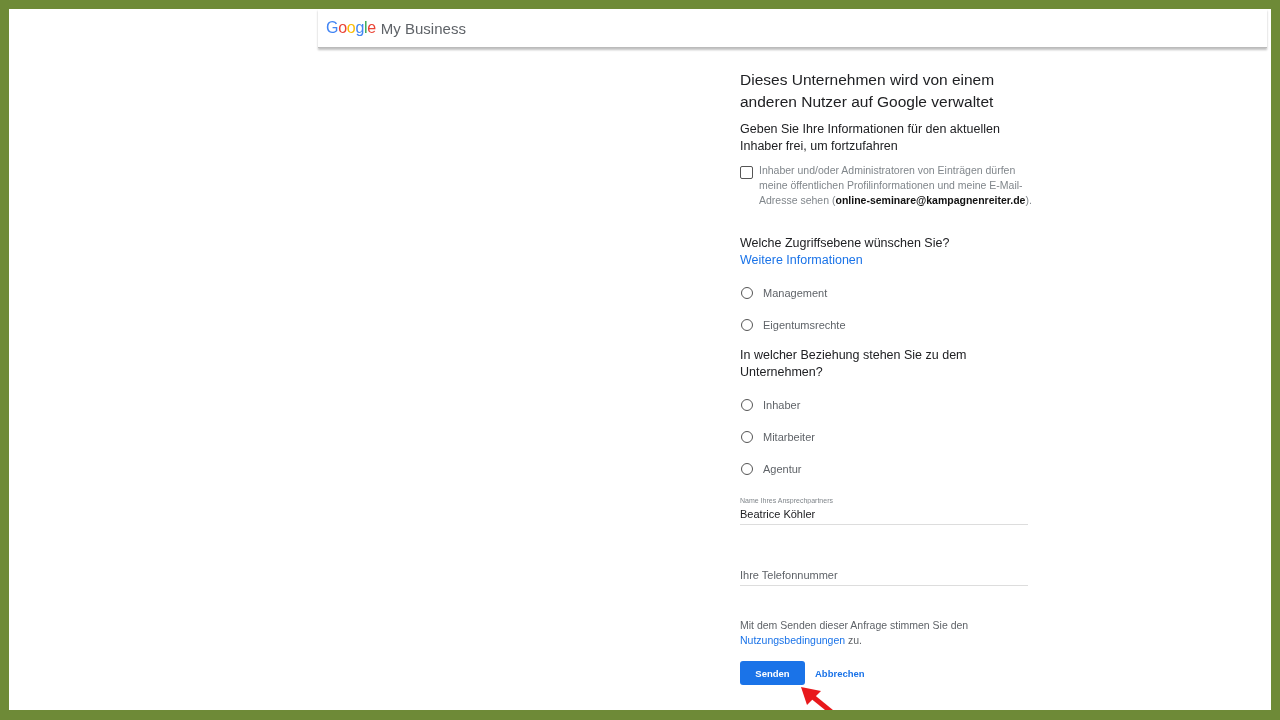 Image resolution: width=1280 pixels, height=720 pixels. What do you see at coordinates (840, 673) in the screenshot?
I see `cancel-button: Abbrechen` at bounding box center [840, 673].